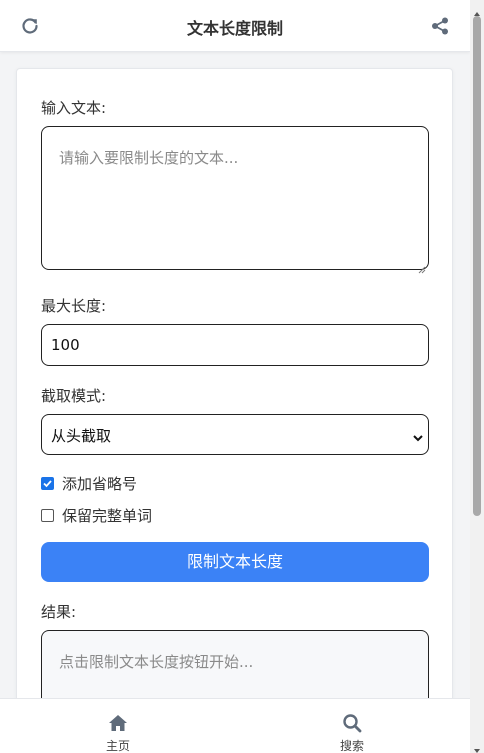 The height and width of the screenshot is (753, 484). I want to click on keep-words-option: 保留完整单词, so click(96, 515).